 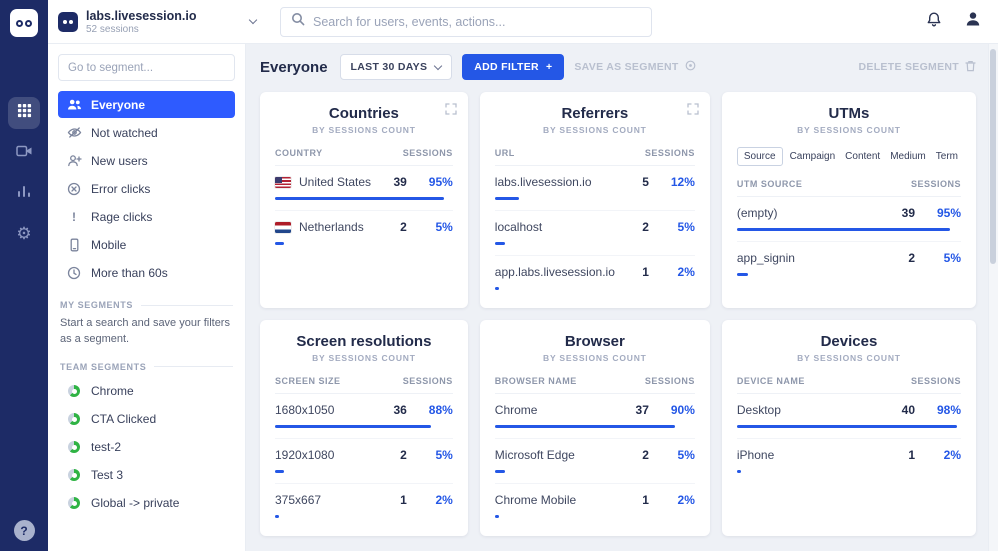 I want to click on segment-search-input, so click(x=146, y=67).